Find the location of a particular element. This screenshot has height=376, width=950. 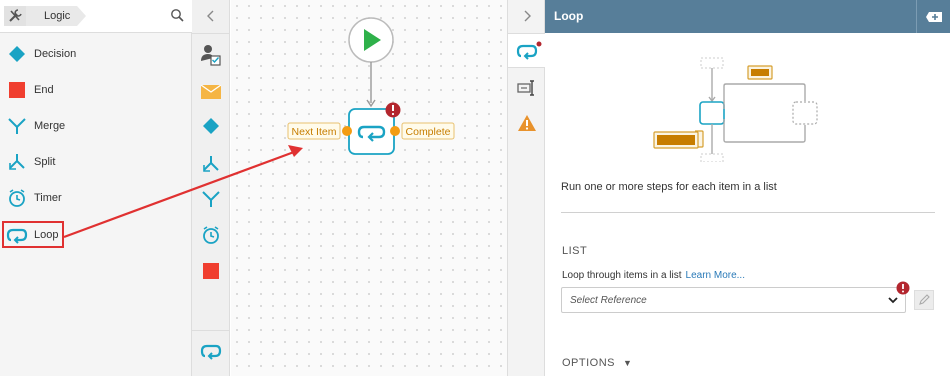

palette-item-label: End is located at coordinates (44, 90).